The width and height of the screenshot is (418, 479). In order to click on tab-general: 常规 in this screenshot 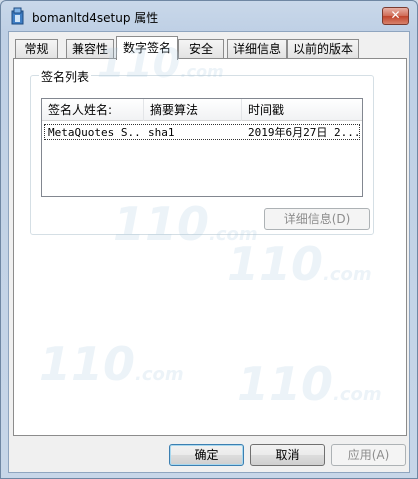, I will do `click(36, 49)`.